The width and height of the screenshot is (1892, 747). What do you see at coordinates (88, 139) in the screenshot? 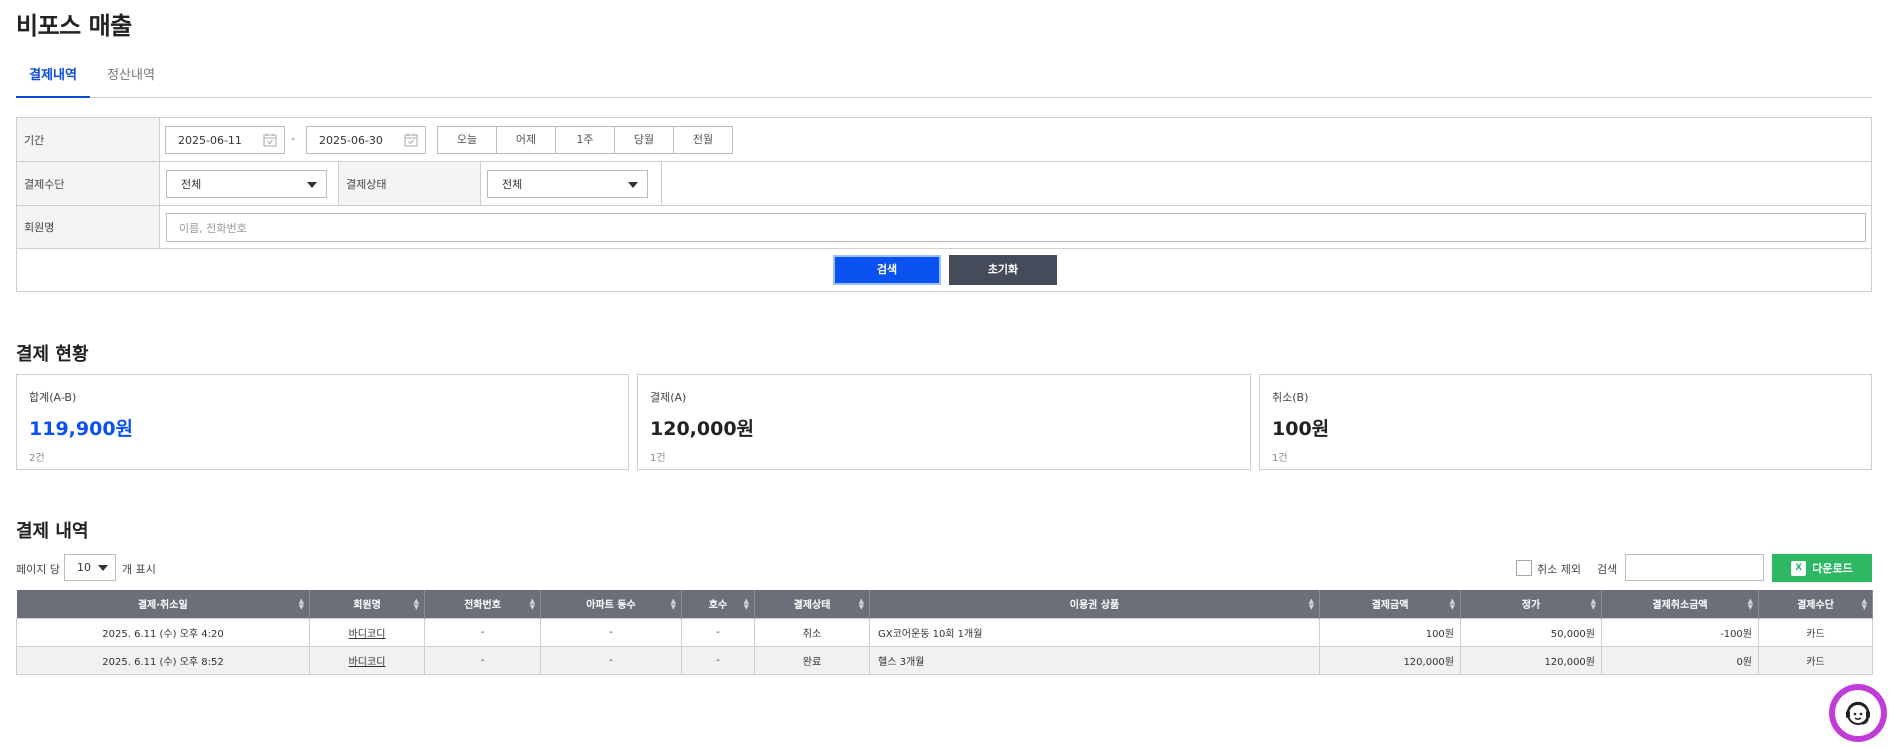
I see `period-label: 기간` at bounding box center [88, 139].